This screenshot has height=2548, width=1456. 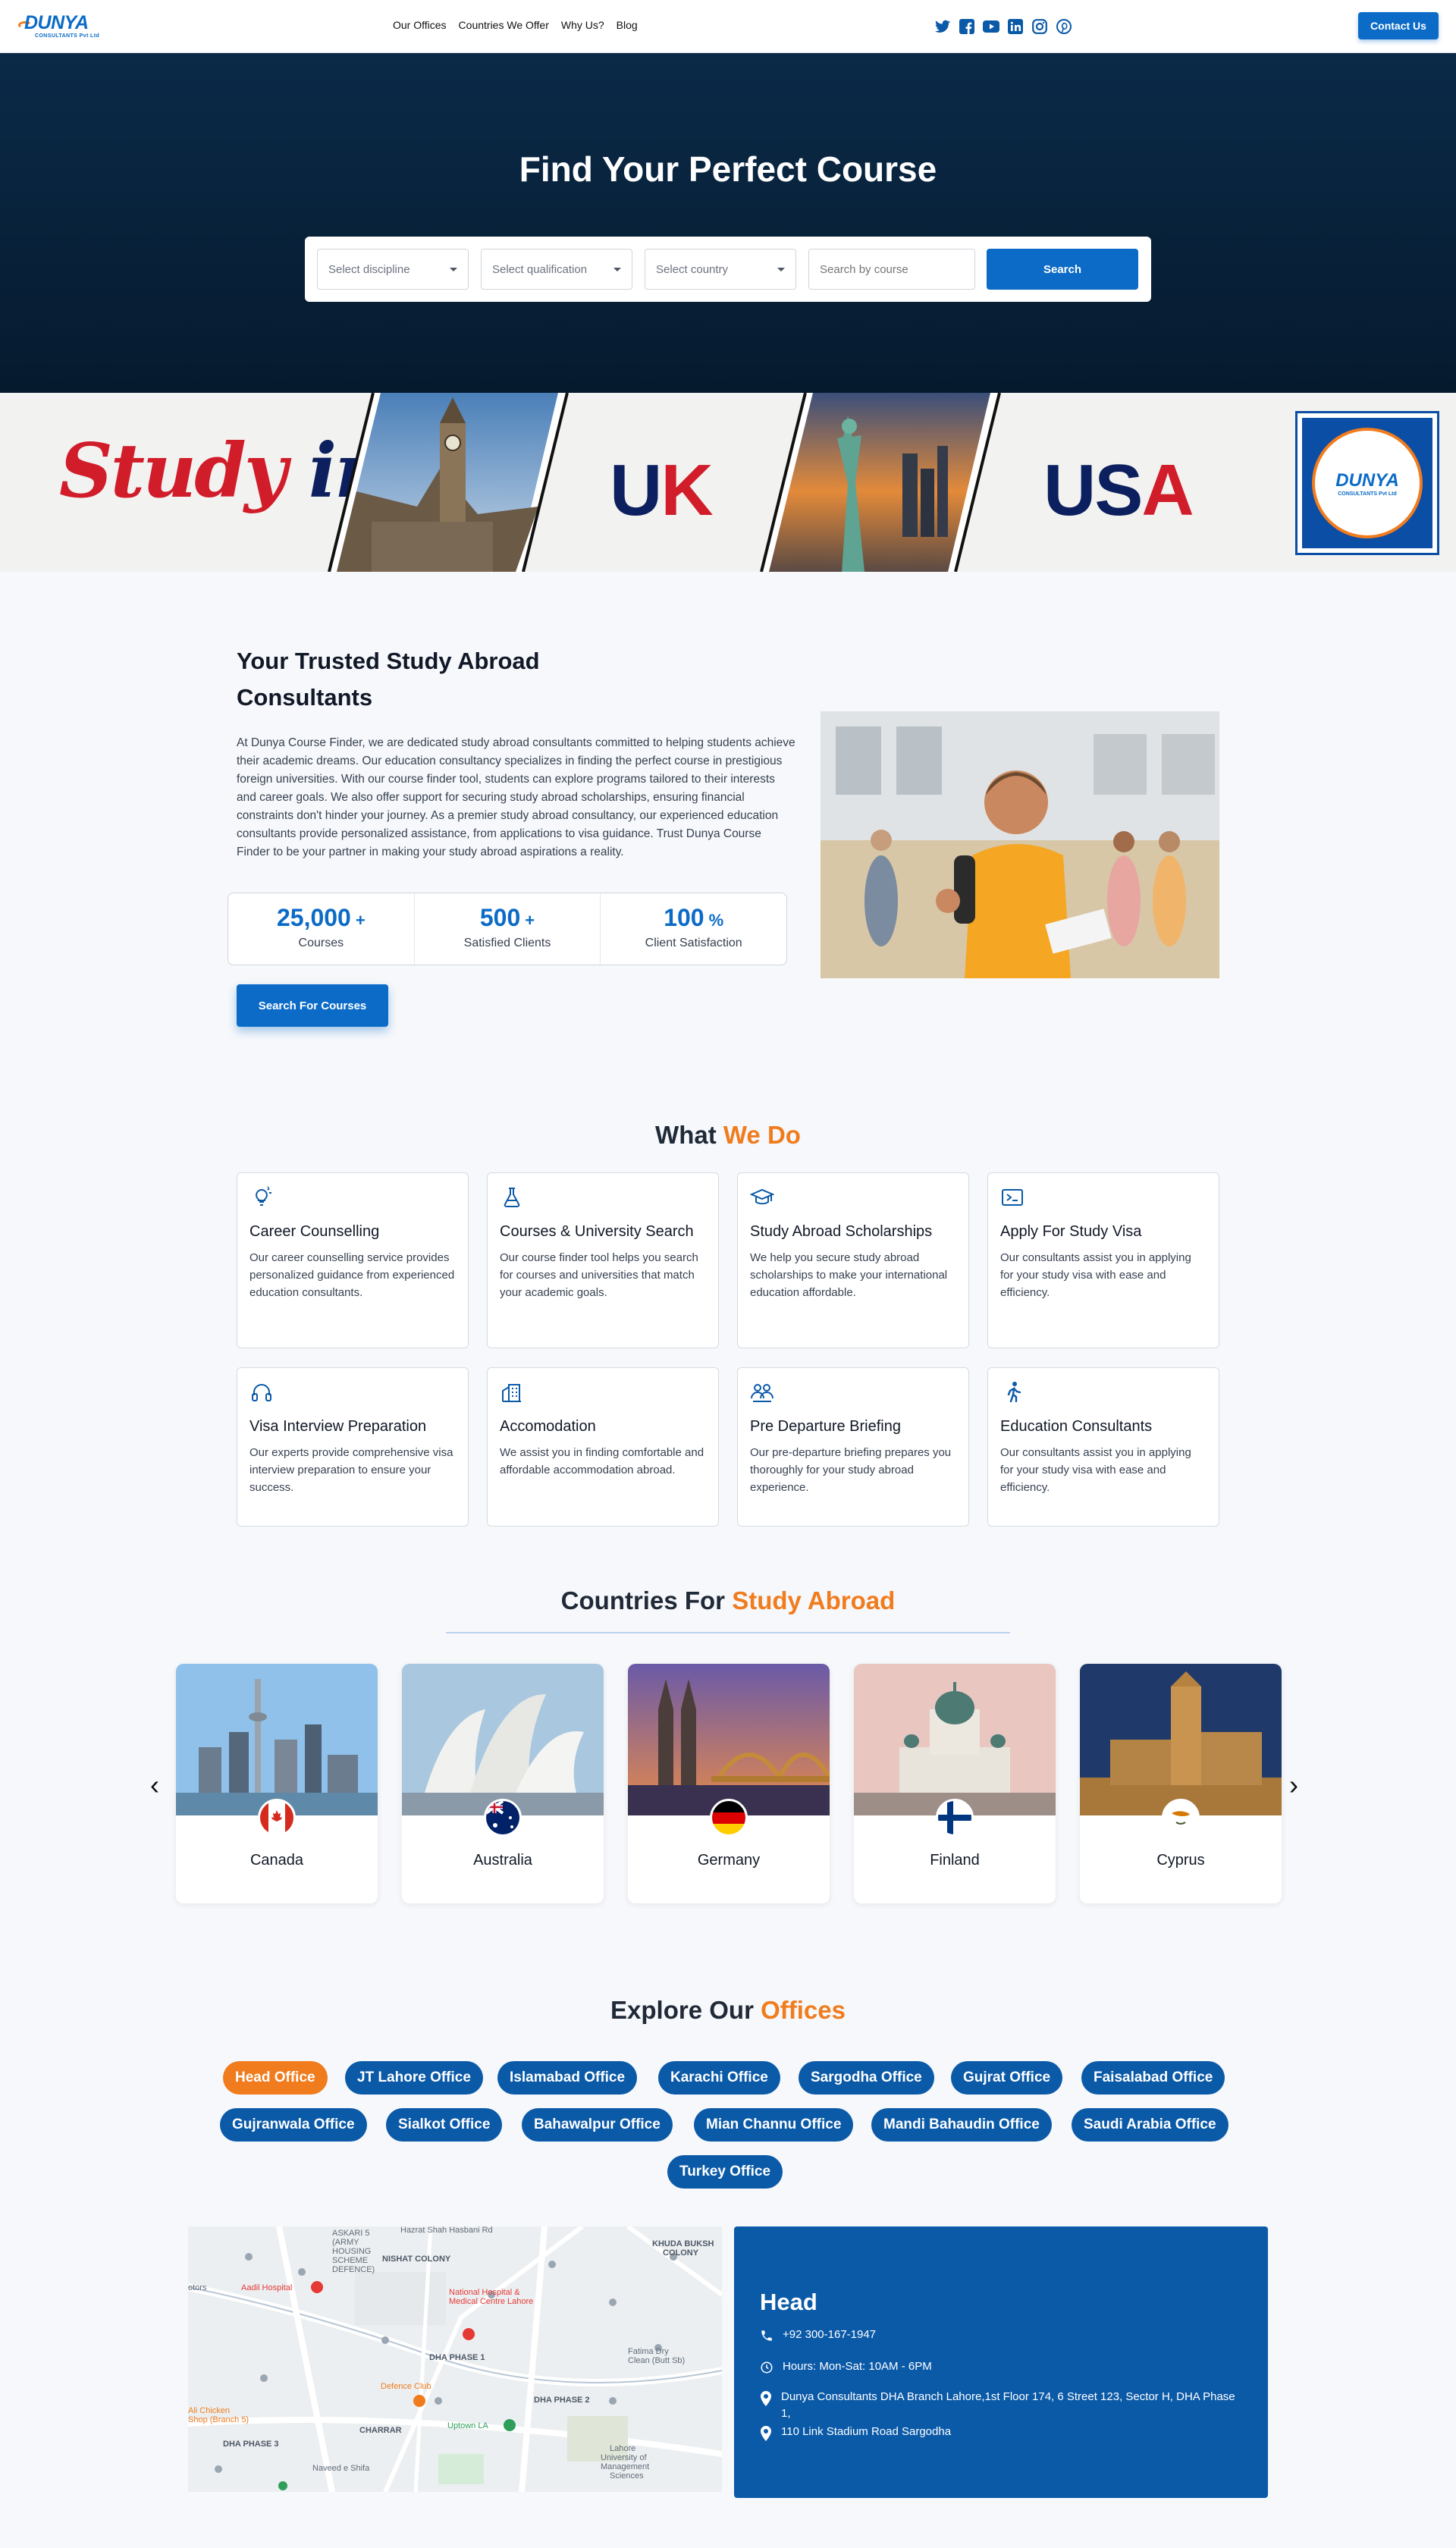 I want to click on nav-link-blog: Blog, so click(x=627, y=25).